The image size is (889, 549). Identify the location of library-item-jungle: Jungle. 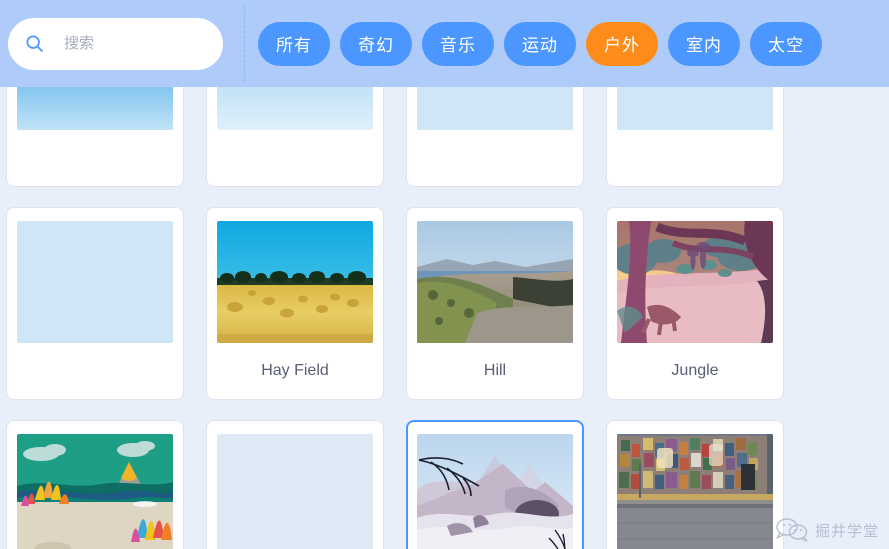
(695, 303).